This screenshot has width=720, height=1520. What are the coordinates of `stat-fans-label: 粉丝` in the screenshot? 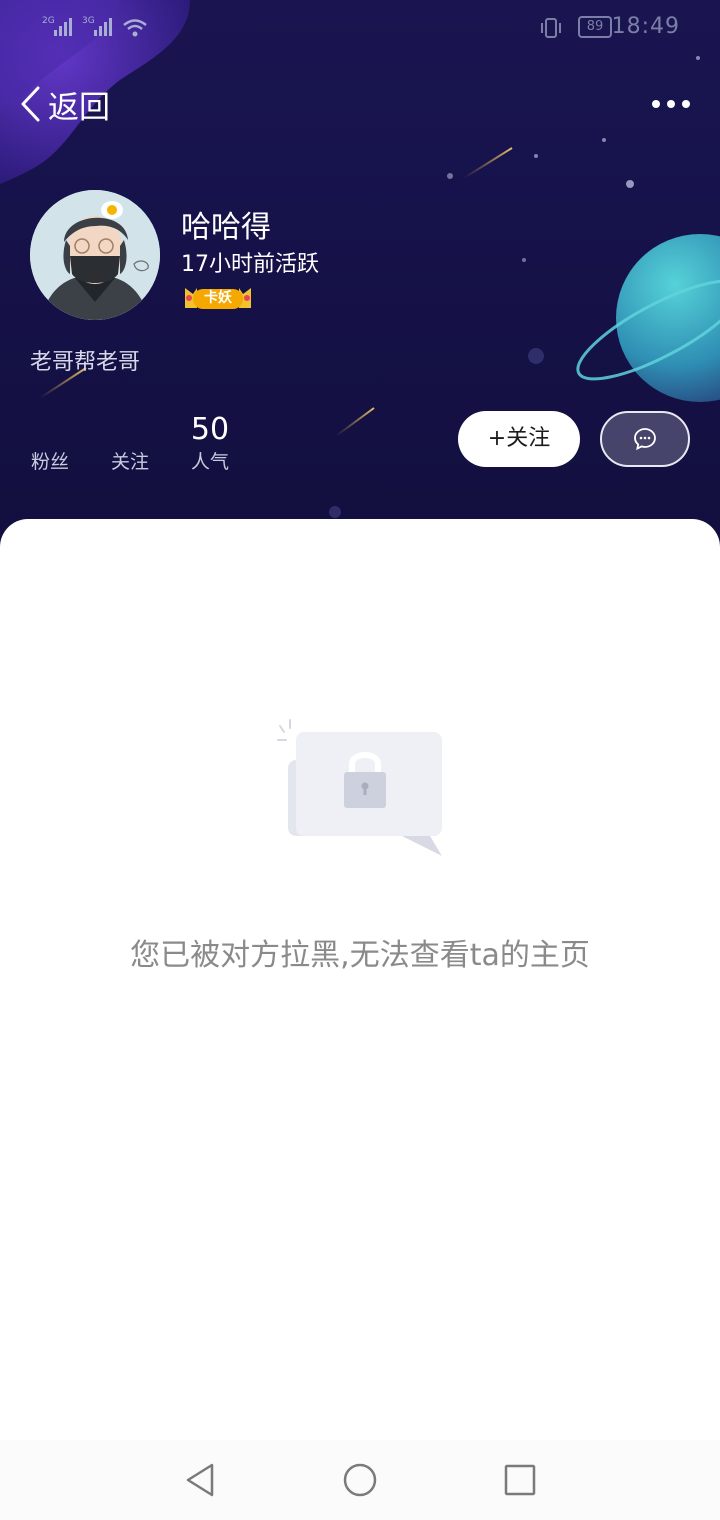 It's located at (49, 462).